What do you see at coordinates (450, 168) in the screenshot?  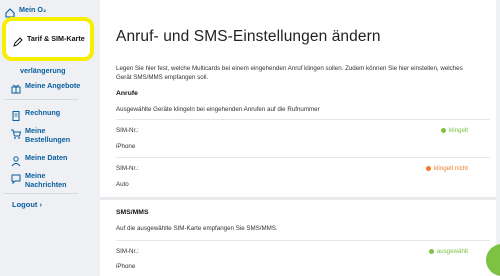 I see `status-label: klingelt nicht` at bounding box center [450, 168].